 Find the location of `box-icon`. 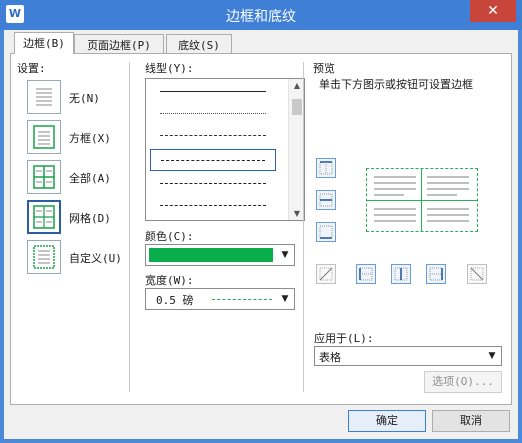

box-icon is located at coordinates (44, 137).